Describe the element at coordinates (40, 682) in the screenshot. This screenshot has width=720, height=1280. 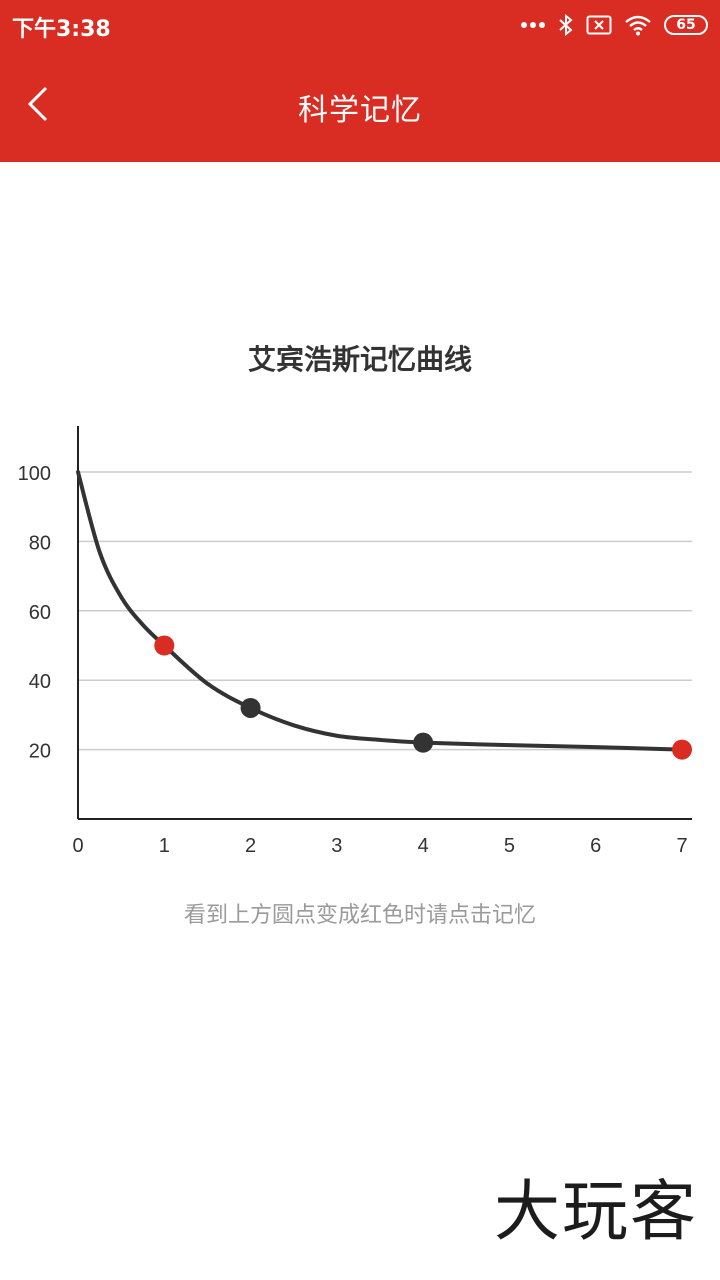
I see `y-tick-label: 40` at that location.